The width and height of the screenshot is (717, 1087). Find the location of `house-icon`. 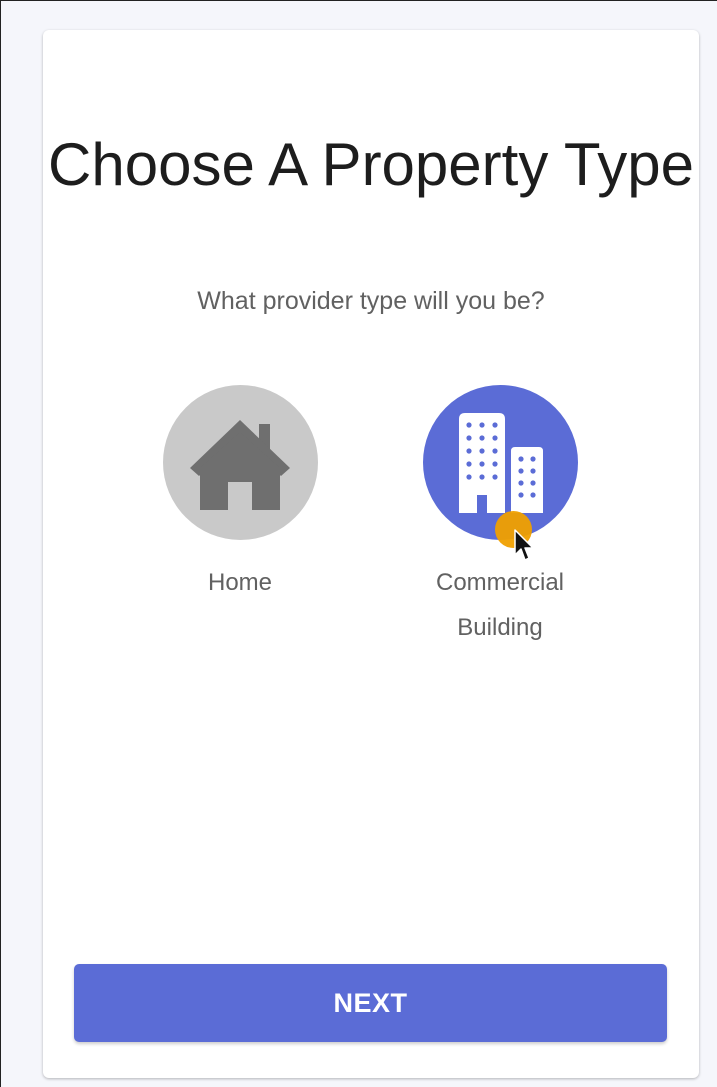

house-icon is located at coordinates (240, 464).